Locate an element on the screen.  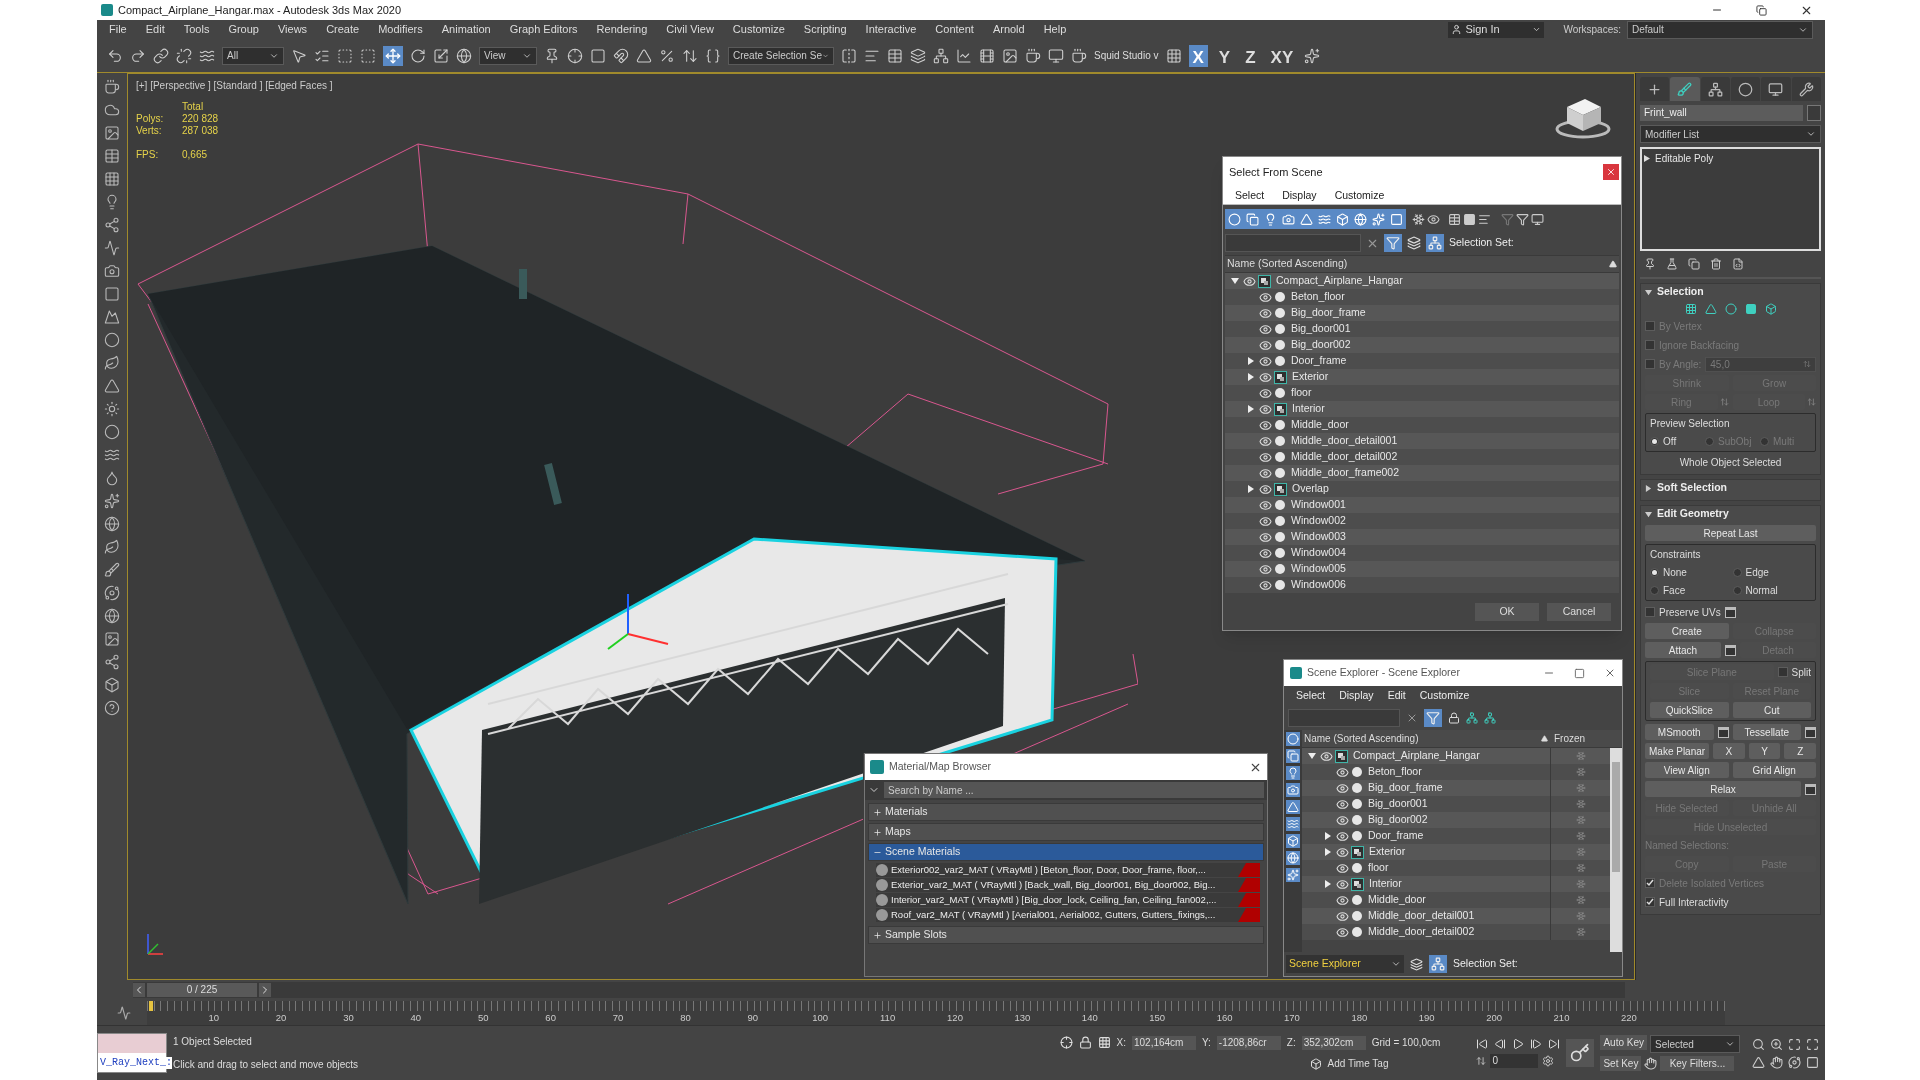
menu-item: Group is located at coordinates (243, 29).